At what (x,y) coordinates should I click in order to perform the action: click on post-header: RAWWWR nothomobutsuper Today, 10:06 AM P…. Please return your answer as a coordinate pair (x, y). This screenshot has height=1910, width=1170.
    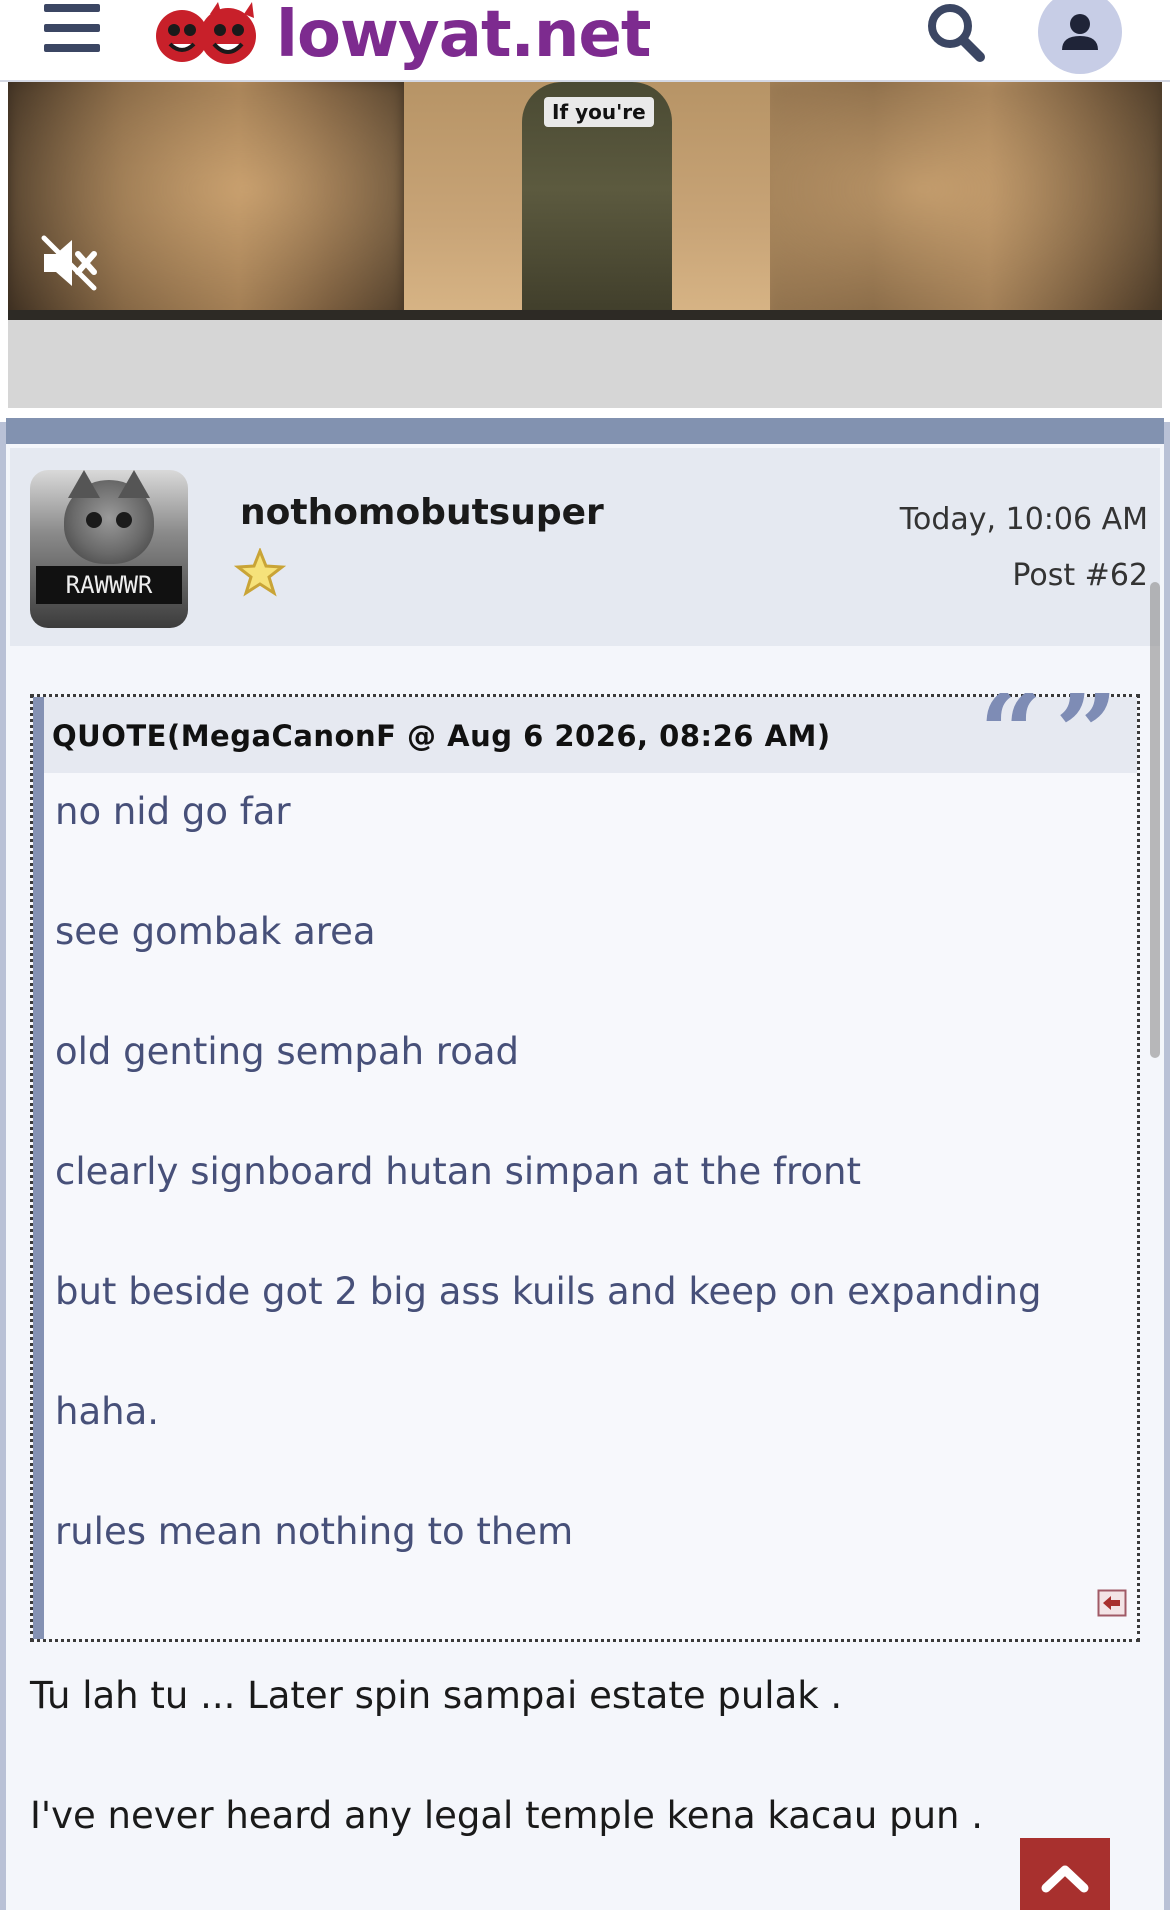
    Looking at the image, I should click on (585, 547).